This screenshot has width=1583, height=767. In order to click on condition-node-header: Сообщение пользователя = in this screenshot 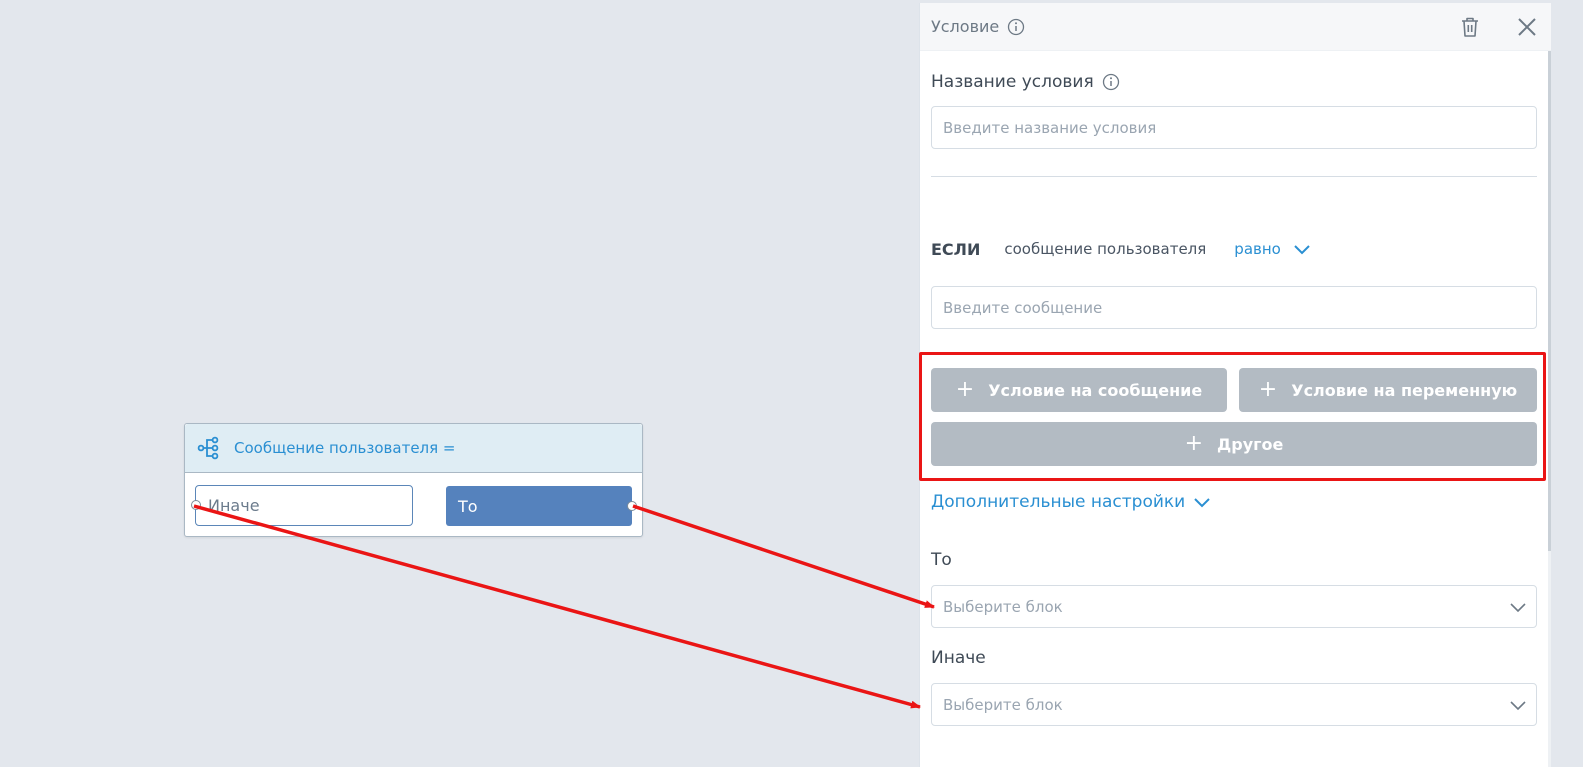, I will do `click(413, 448)`.